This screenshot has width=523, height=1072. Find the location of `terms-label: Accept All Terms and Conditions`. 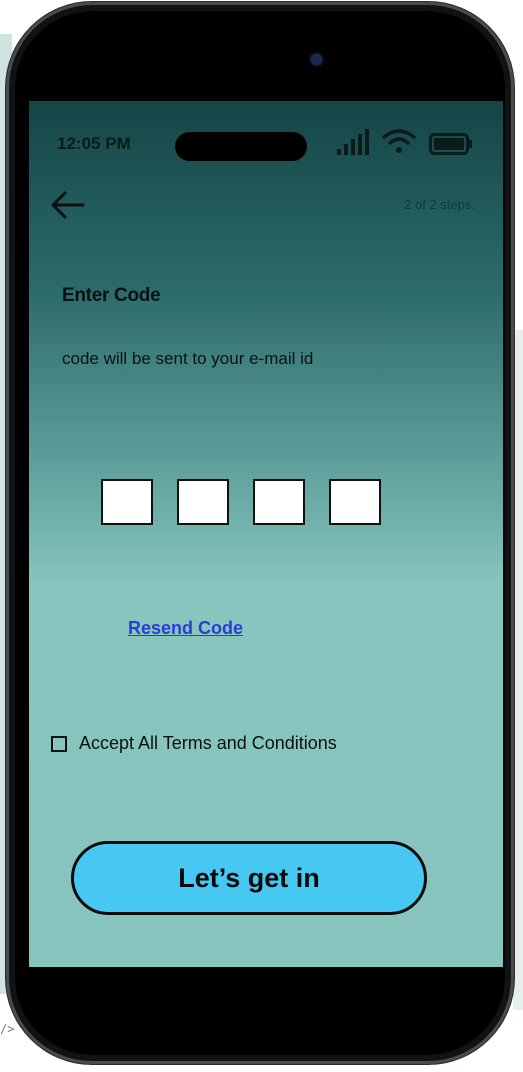

terms-label: Accept All Terms and Conditions is located at coordinates (208, 743).